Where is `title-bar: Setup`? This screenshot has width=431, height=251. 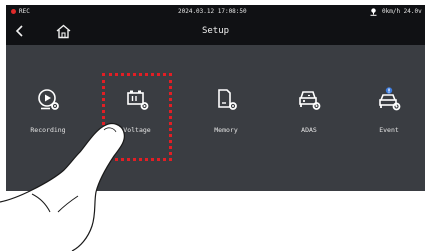
title-bar: Setup is located at coordinates (215, 31).